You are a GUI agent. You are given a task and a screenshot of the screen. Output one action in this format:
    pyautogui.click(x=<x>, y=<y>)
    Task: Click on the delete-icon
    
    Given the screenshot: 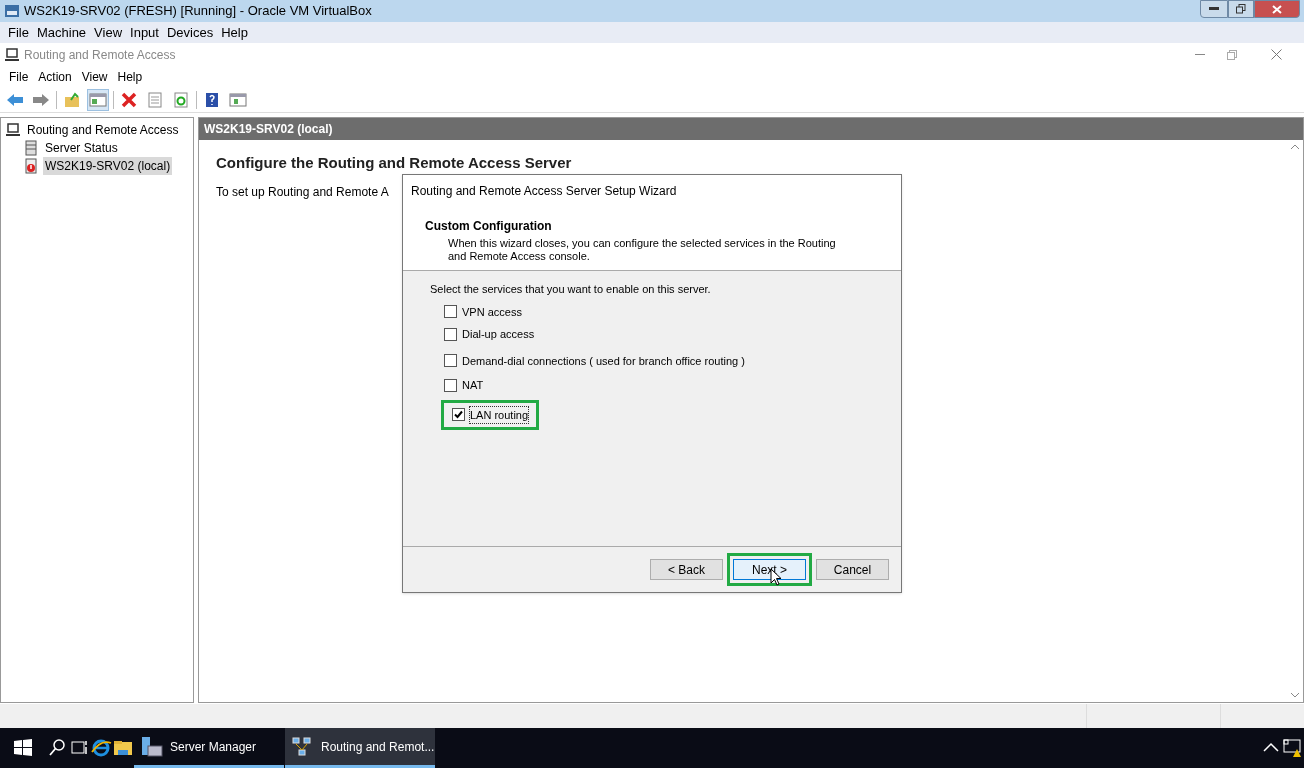 What is the action you would take?
    pyautogui.click(x=129, y=99)
    